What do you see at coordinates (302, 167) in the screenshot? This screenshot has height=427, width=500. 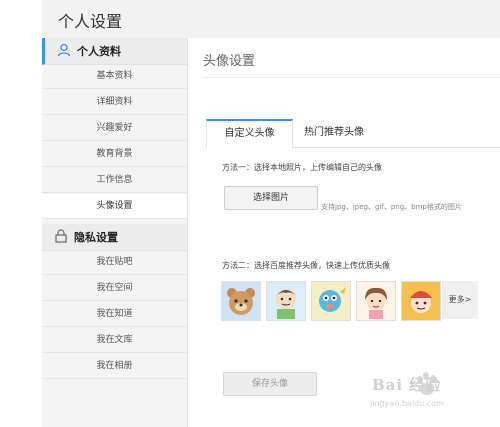 I see `method-one-text: 方法一：选择本地照片，上传编辑自己的头像` at bounding box center [302, 167].